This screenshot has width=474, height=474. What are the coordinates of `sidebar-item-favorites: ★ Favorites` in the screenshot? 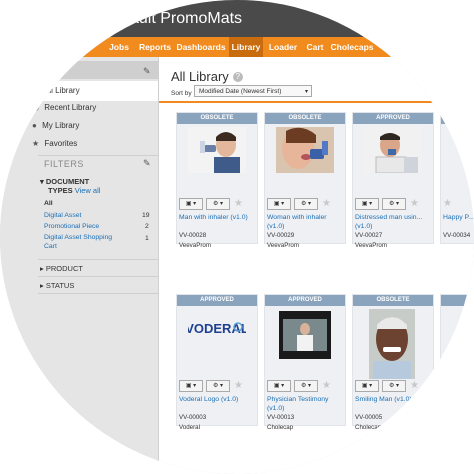 It's located at (54, 143).